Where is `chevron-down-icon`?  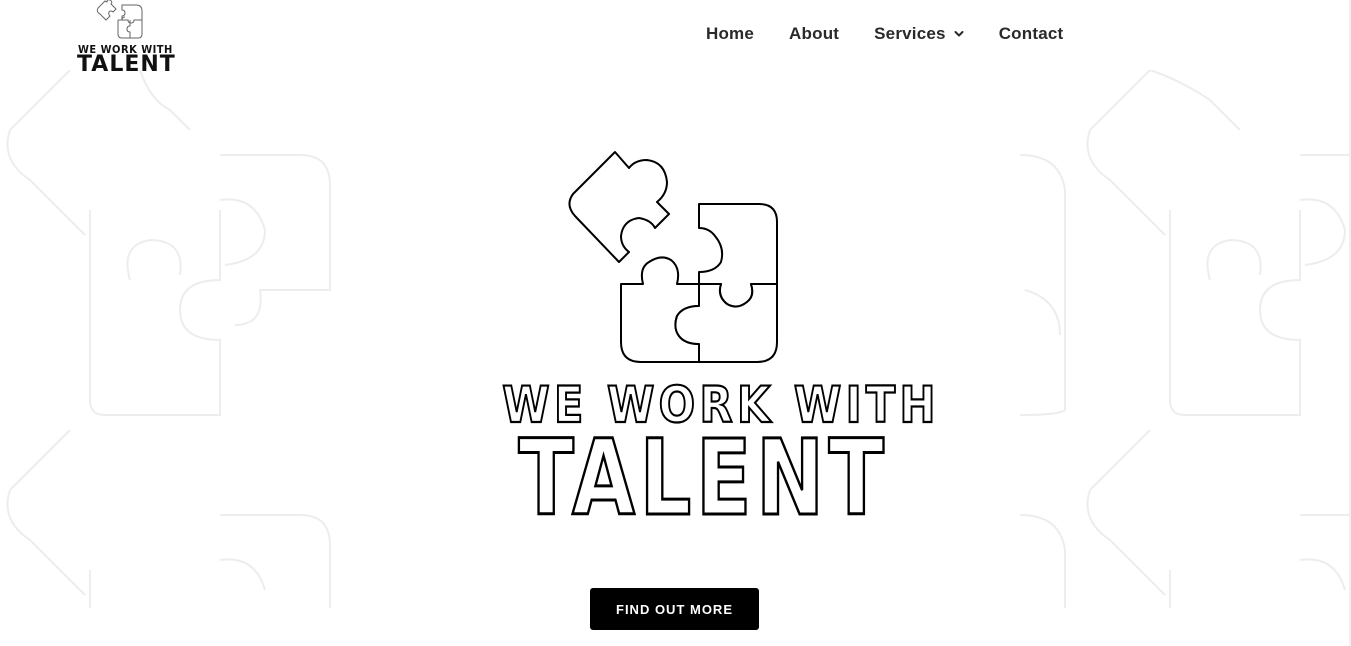 chevron-down-icon is located at coordinates (959, 34).